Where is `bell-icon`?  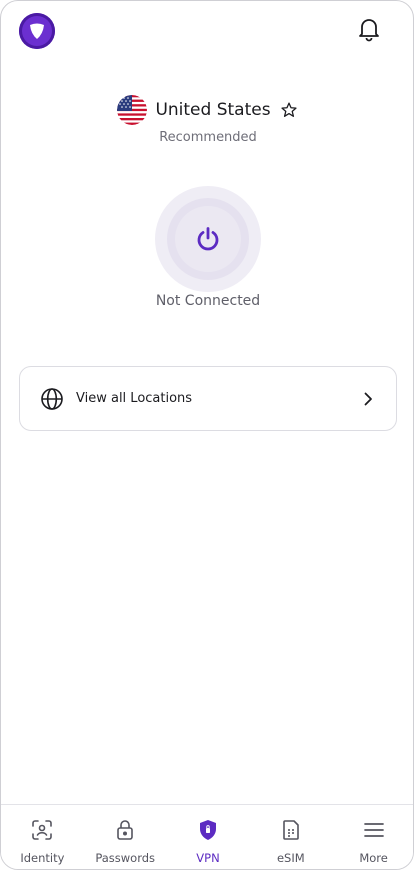
bell-icon is located at coordinates (369, 30).